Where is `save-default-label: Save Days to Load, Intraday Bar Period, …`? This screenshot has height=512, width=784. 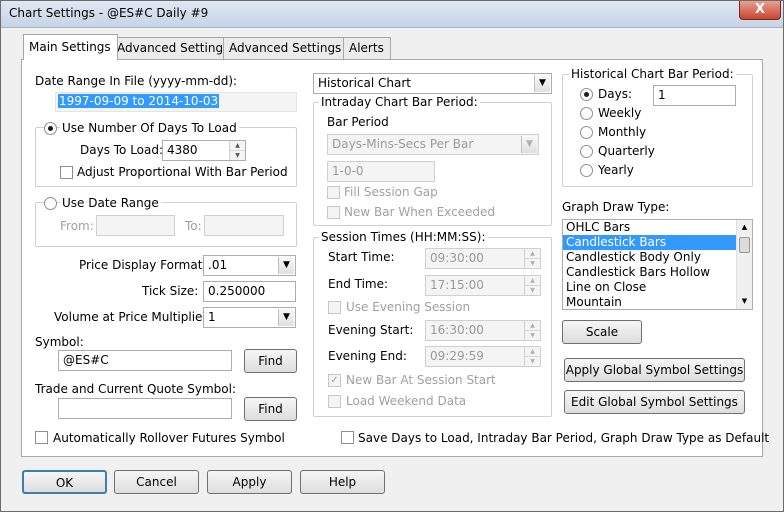
save-default-label: Save Days to Load, Intraday Bar Period, … is located at coordinates (564, 438).